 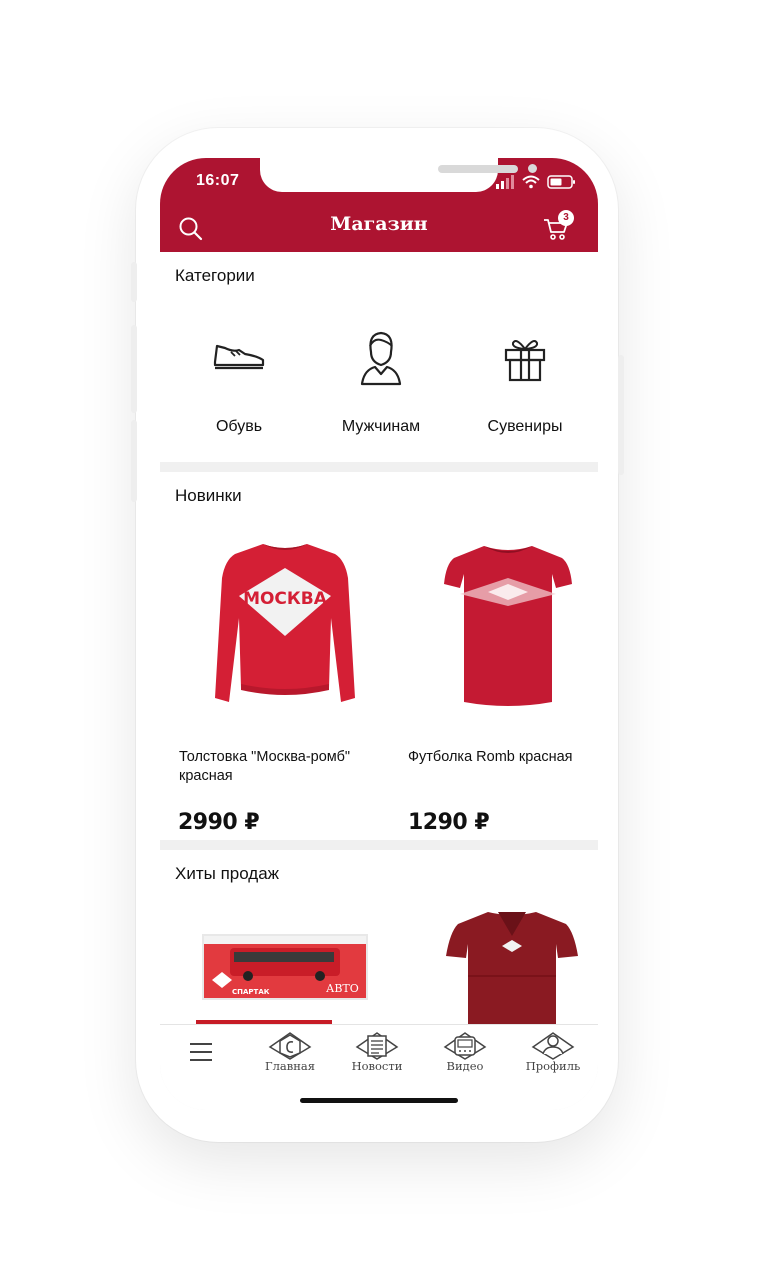 I want to click on cart-badge: 3, so click(x=566, y=218).